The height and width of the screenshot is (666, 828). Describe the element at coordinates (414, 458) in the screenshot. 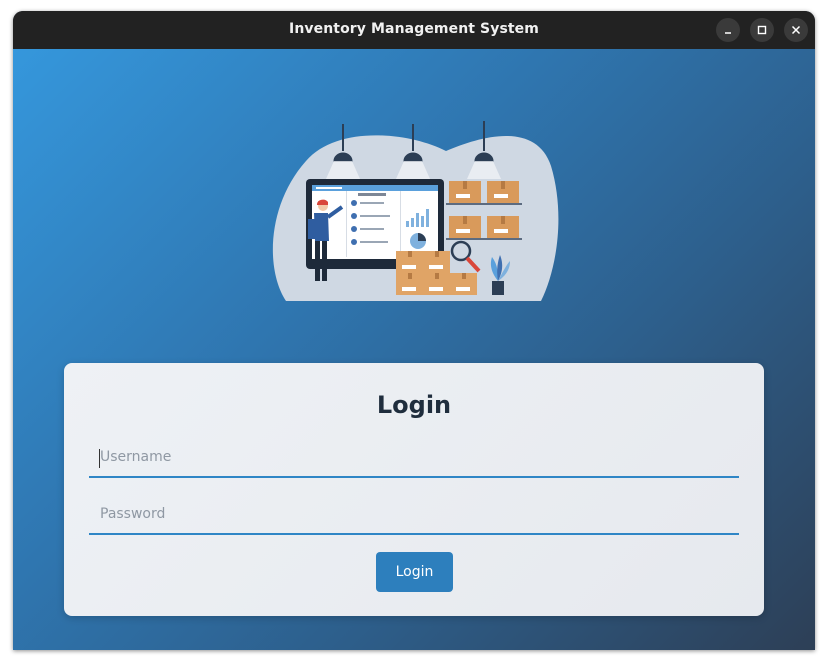

I see `username-input` at that location.